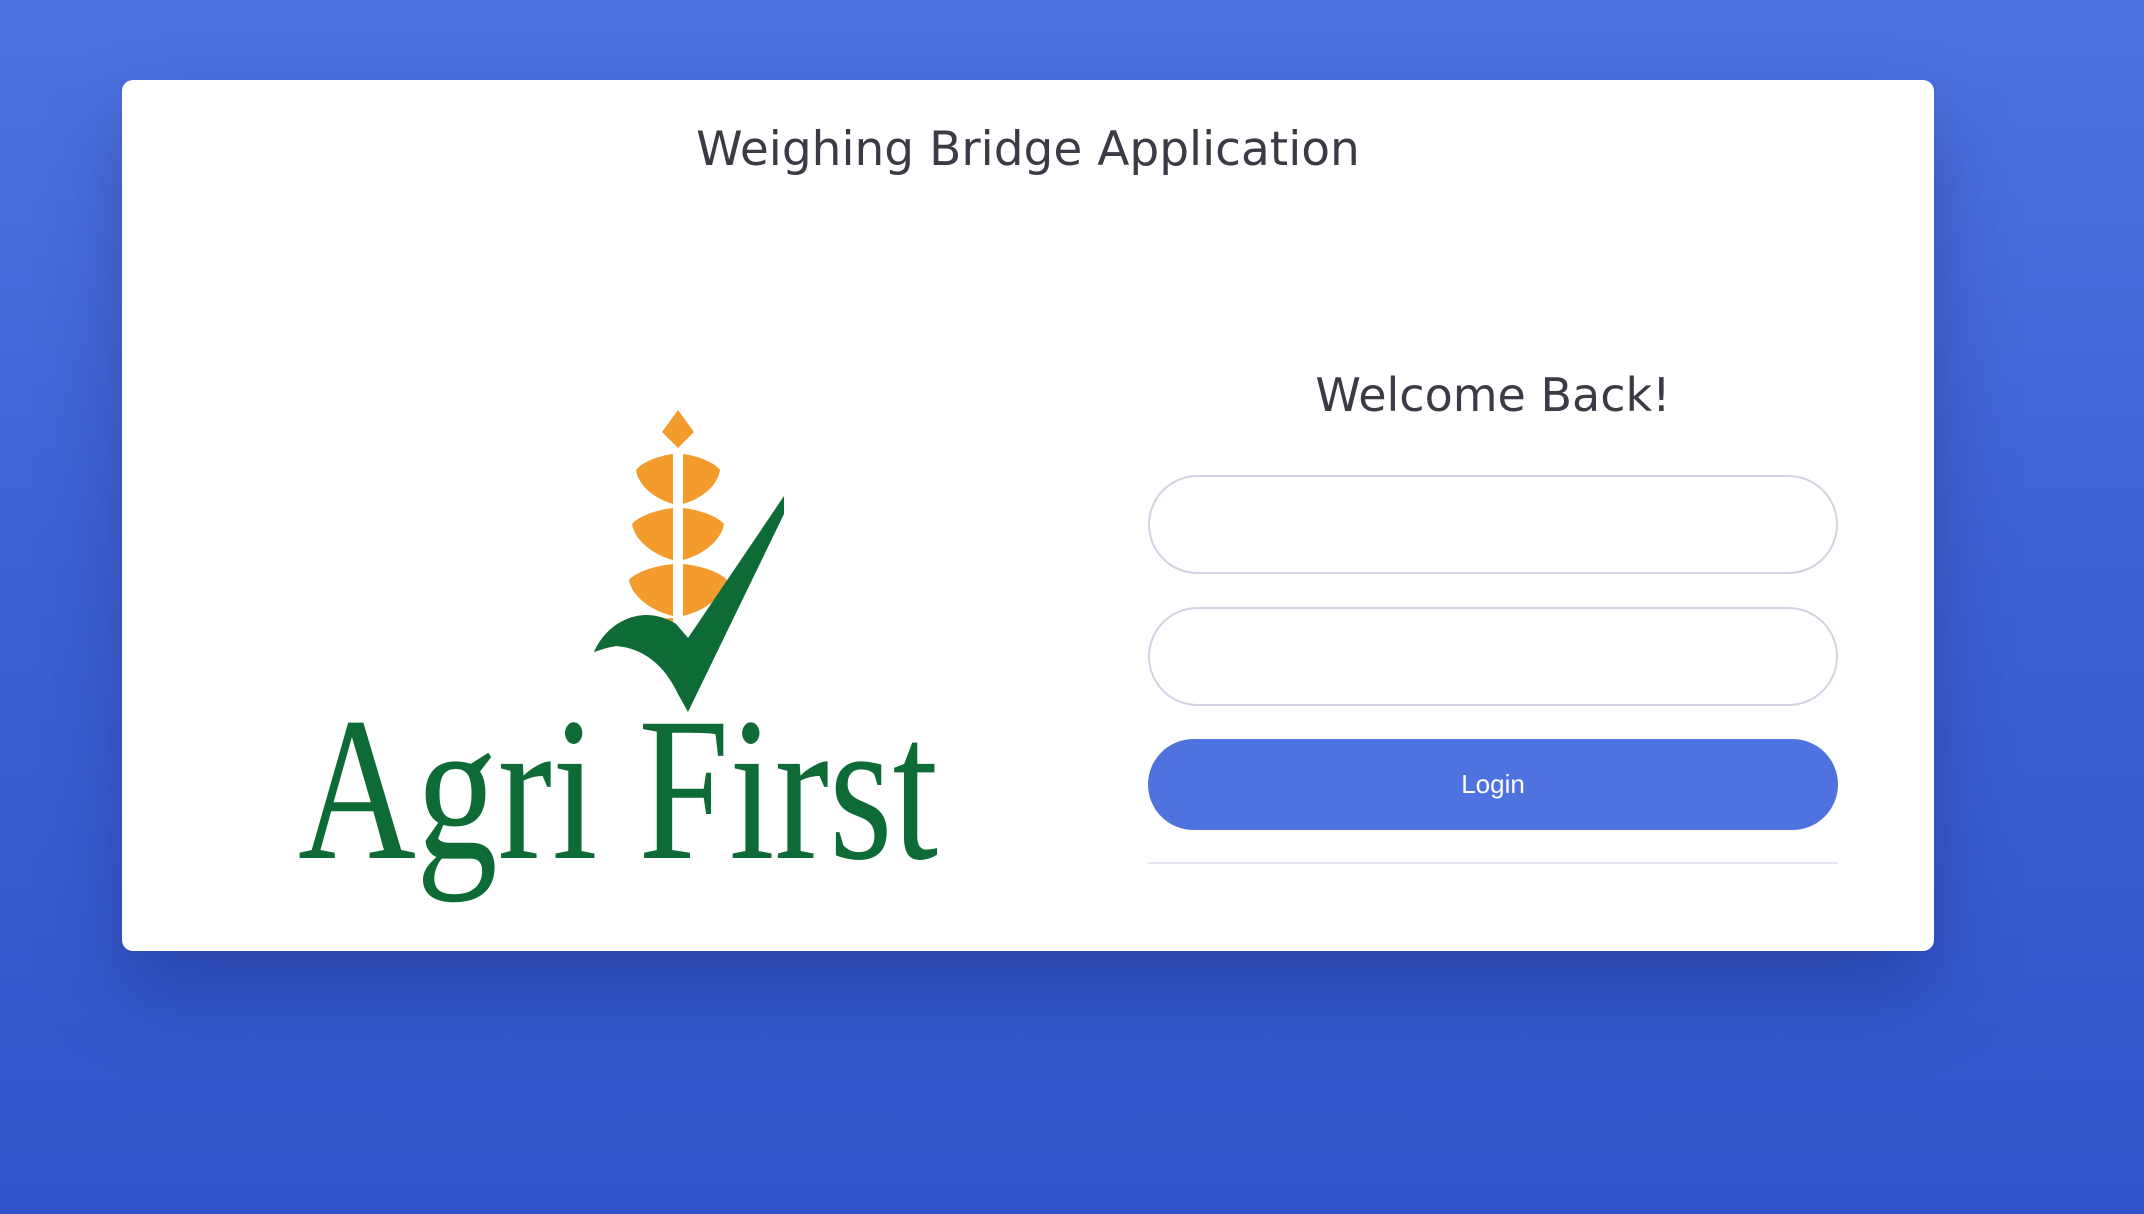 The image size is (2144, 1214). Describe the element at coordinates (1493, 592) in the screenshot. I see `login-form: Welcome Back! Login` at that location.